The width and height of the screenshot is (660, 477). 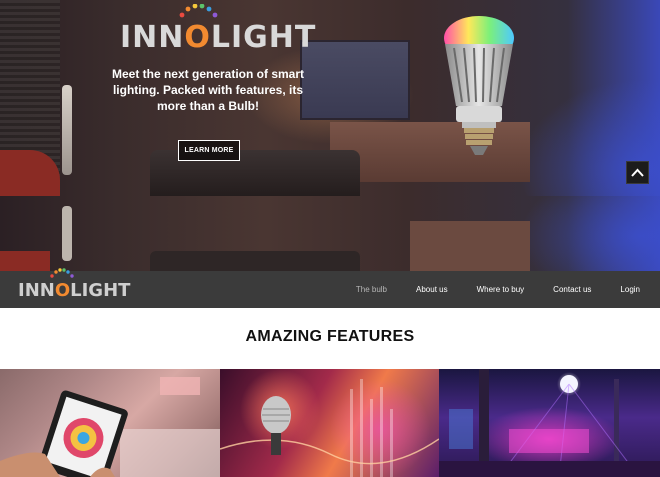 I want to click on feature-tile-music, so click(x=329, y=423).